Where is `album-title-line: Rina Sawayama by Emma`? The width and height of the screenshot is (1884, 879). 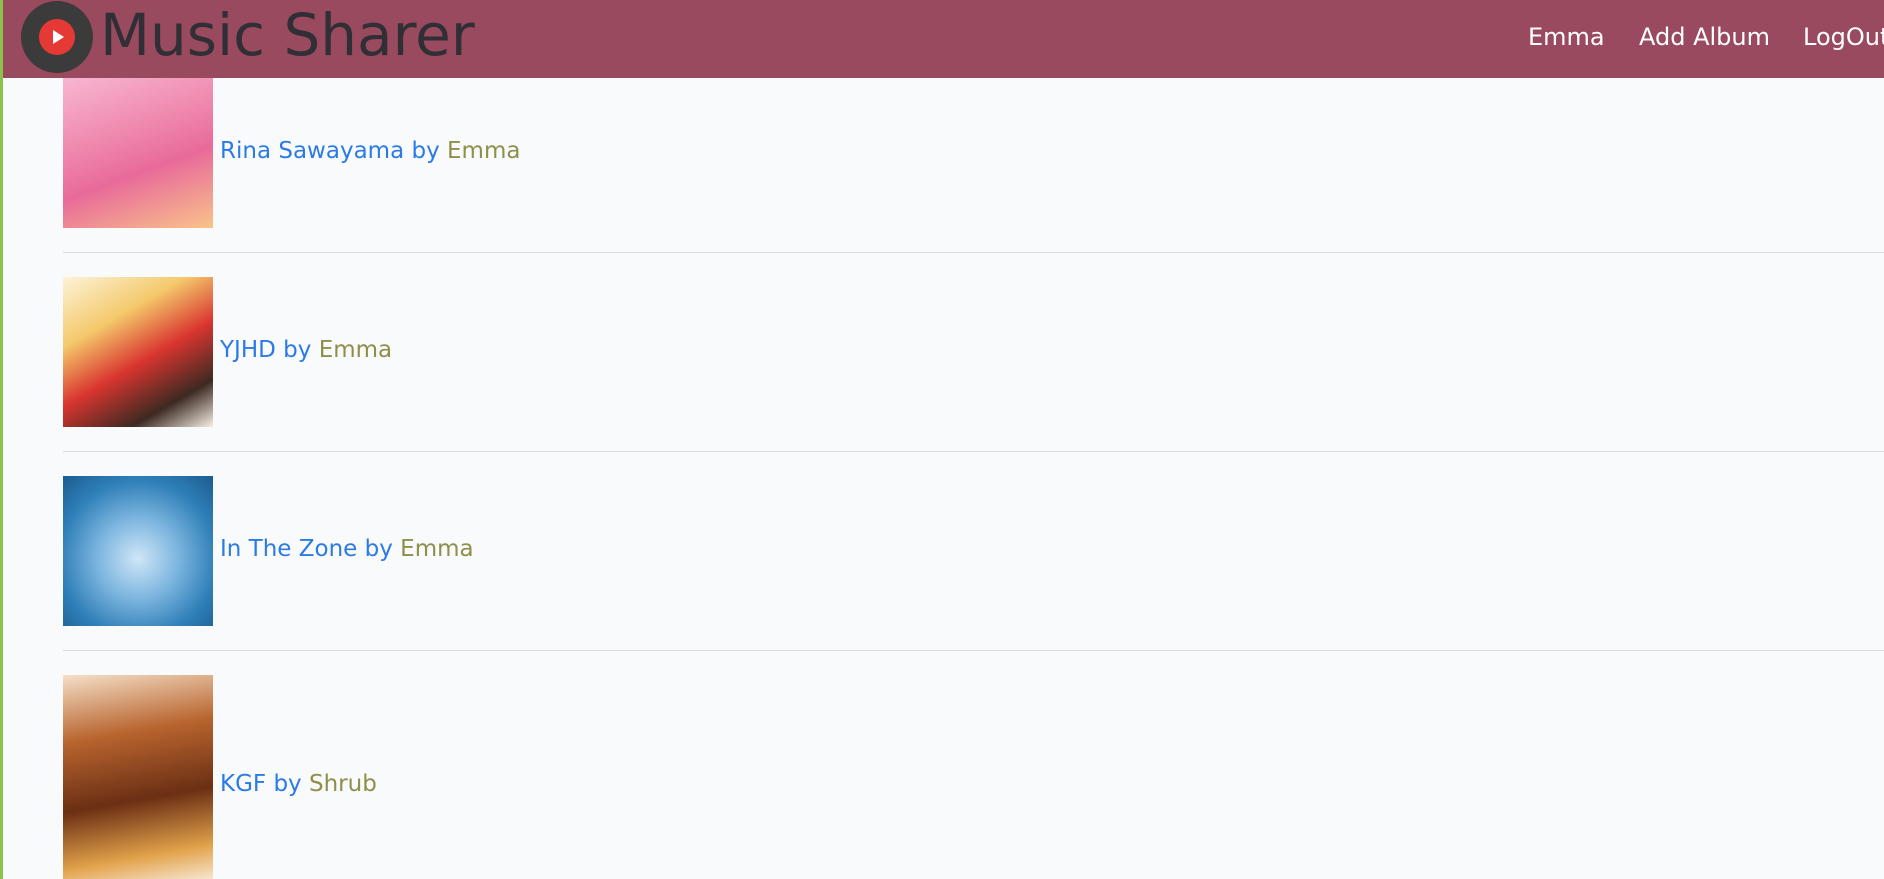 album-title-line: Rina Sawayama by Emma is located at coordinates (370, 151).